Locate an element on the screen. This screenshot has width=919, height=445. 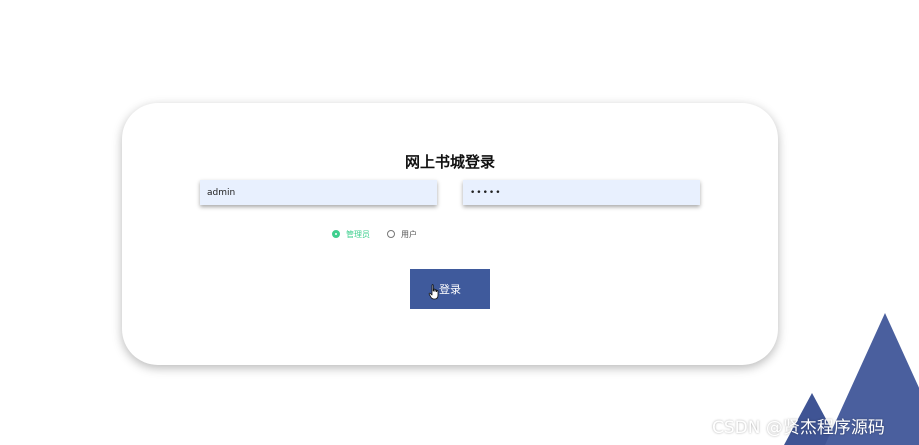
role-label-admin: 管理员 is located at coordinates (358, 234).